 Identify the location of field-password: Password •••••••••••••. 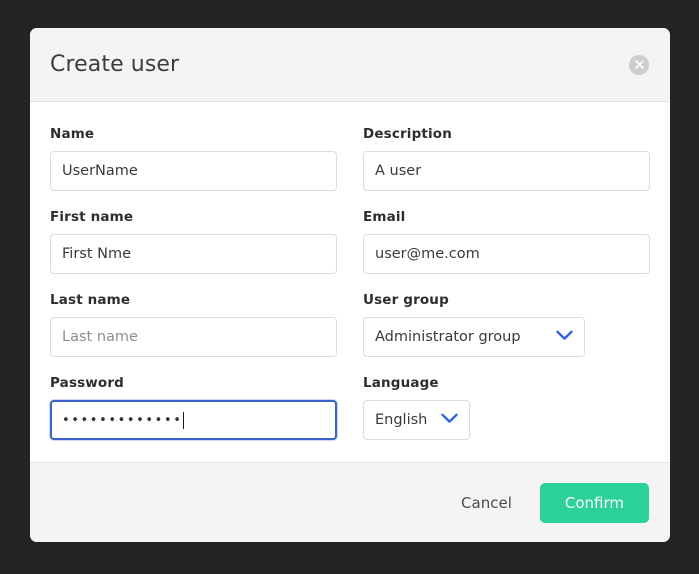
(193, 407).